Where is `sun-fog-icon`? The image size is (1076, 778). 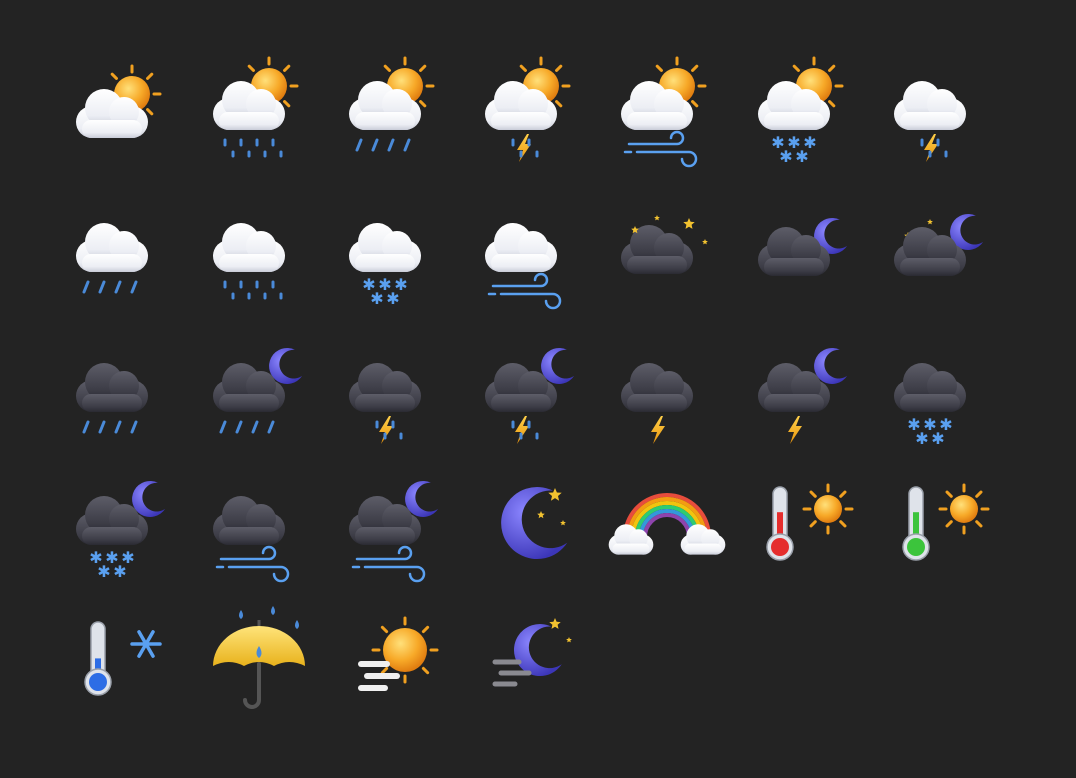 sun-fog-icon is located at coordinates (395, 660).